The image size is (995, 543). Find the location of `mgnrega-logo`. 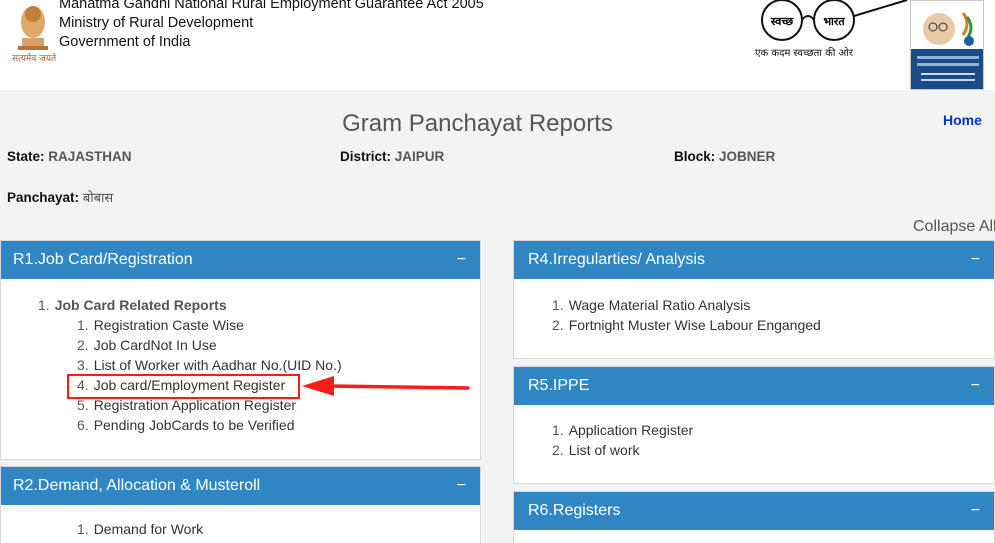

mgnrega-logo is located at coordinates (947, 45).